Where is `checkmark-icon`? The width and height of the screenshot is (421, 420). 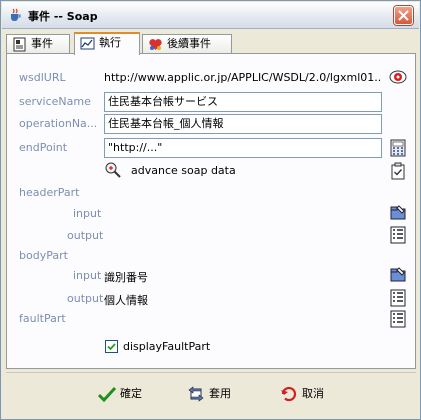 checkmark-icon is located at coordinates (111, 347).